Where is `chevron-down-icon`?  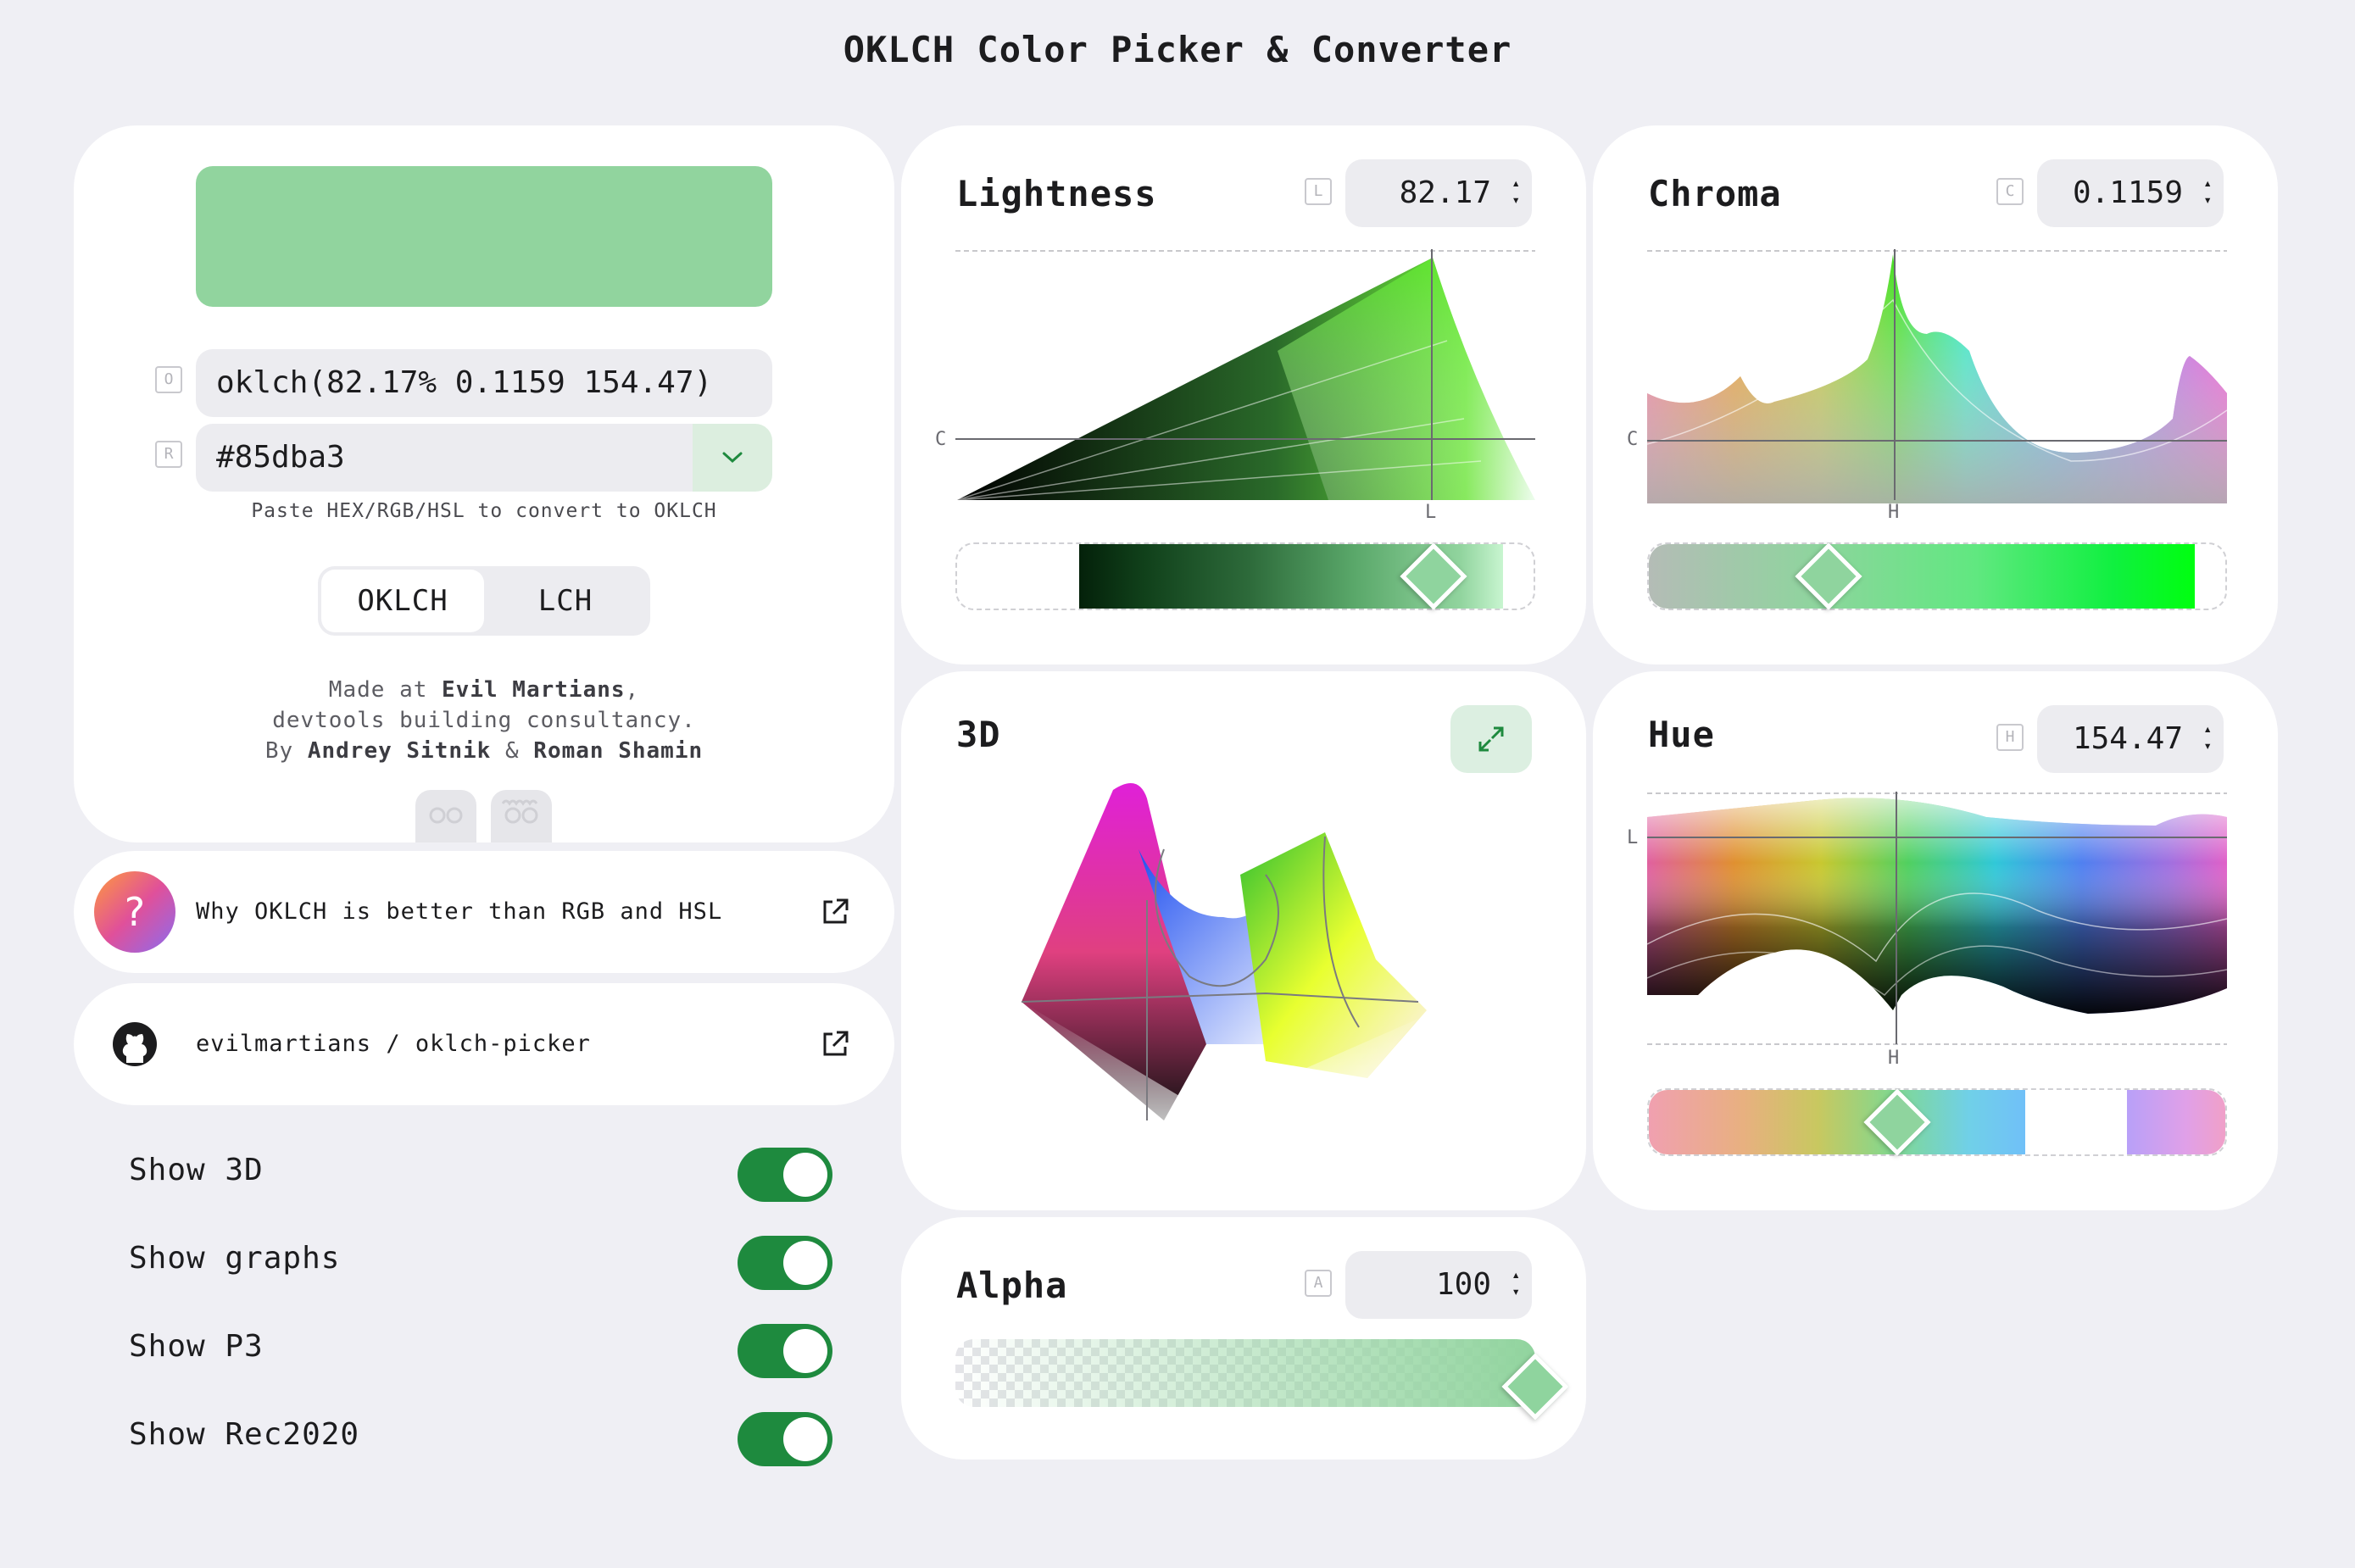
chevron-down-icon is located at coordinates (732, 458).